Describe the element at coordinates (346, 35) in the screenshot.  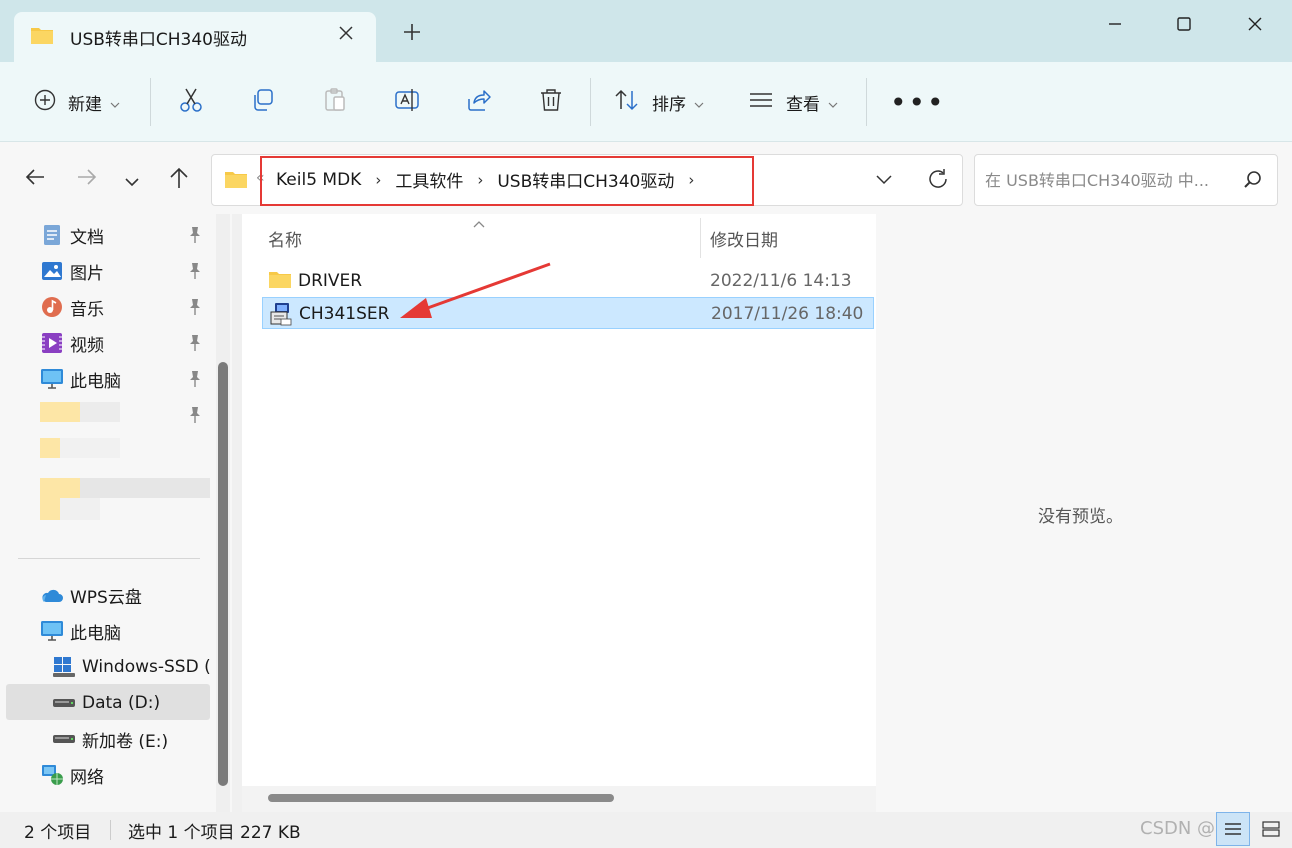
I see `close-tab-icon` at that location.